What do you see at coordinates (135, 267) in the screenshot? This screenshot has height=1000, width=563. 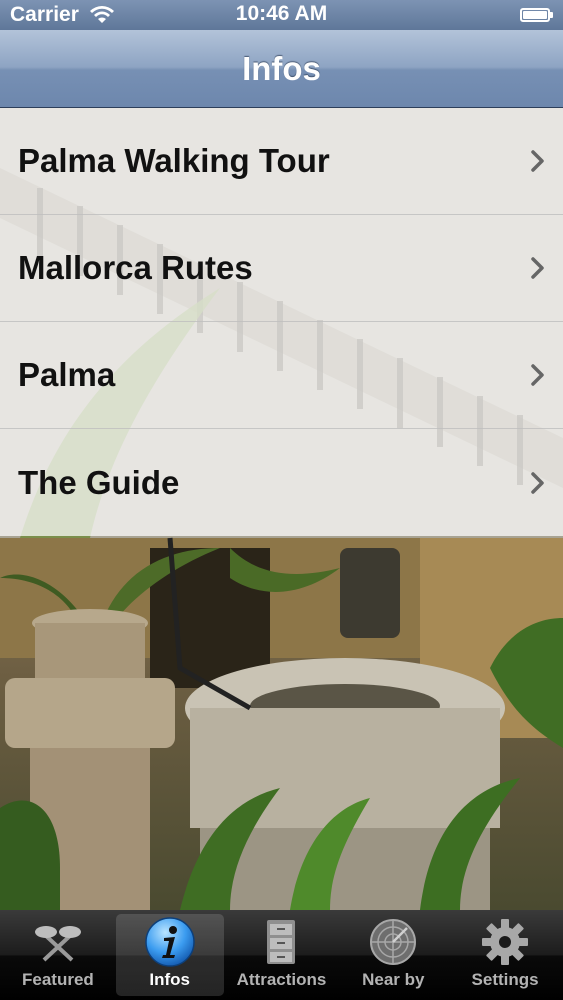 I see `menu-item-label: Mallorca Rutes` at bounding box center [135, 267].